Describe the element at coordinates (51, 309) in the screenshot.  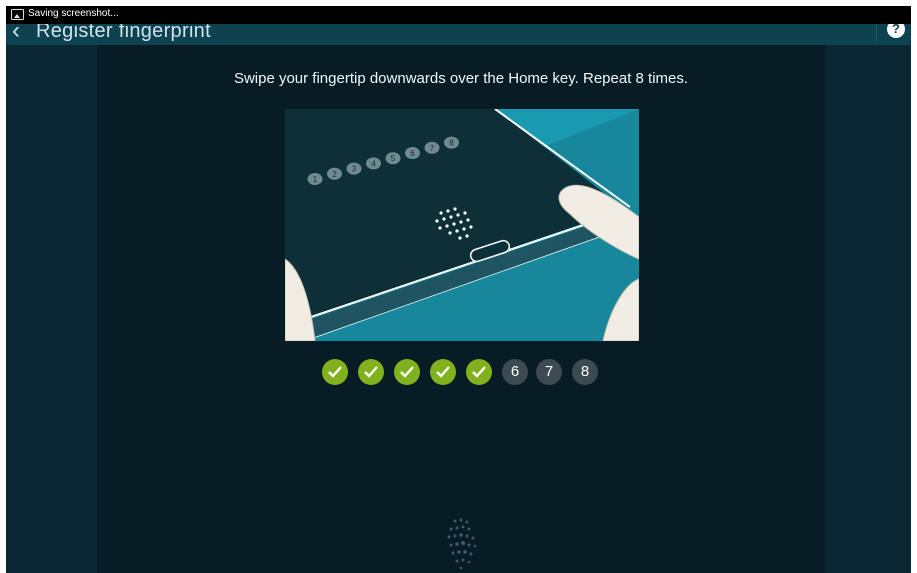
I see `left-margin` at that location.